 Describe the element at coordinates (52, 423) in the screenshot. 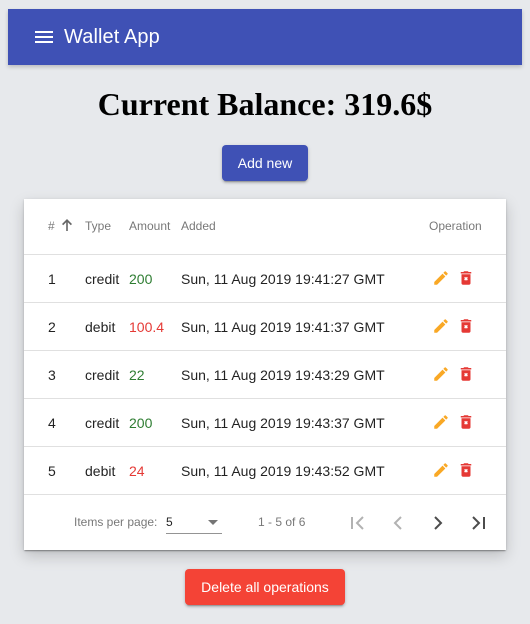

I see `row-index: 4` at that location.